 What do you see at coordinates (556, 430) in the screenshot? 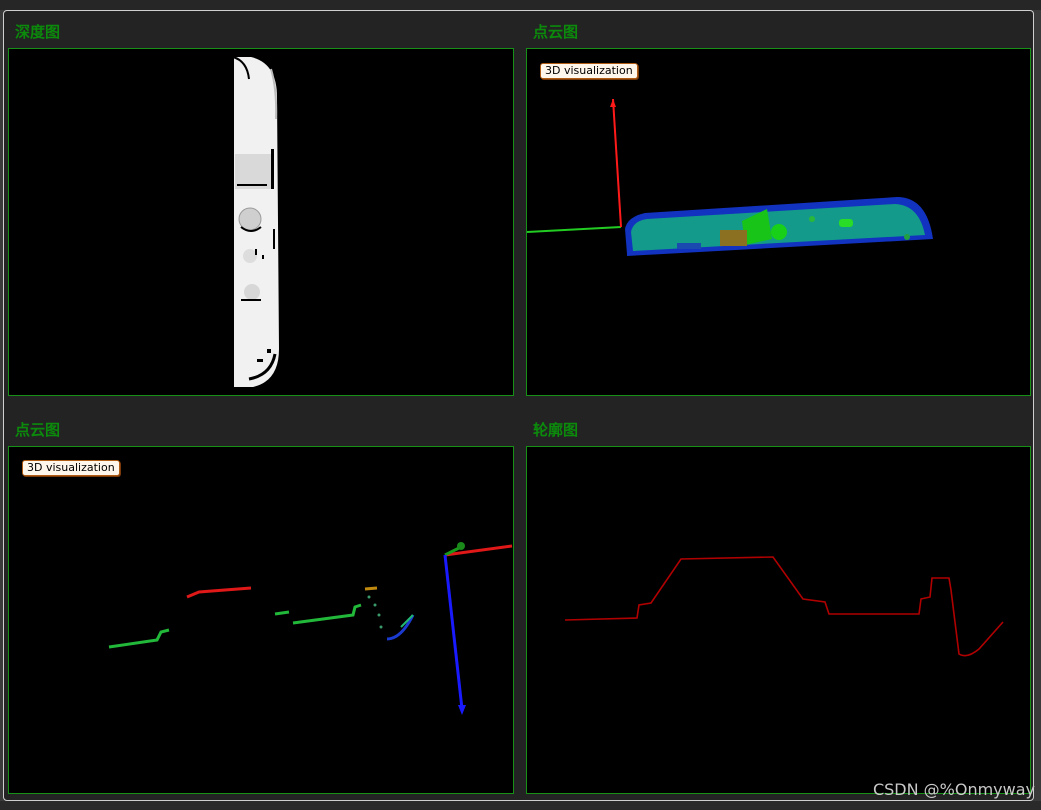
I see `contour-panel-title: 轮廓图` at bounding box center [556, 430].